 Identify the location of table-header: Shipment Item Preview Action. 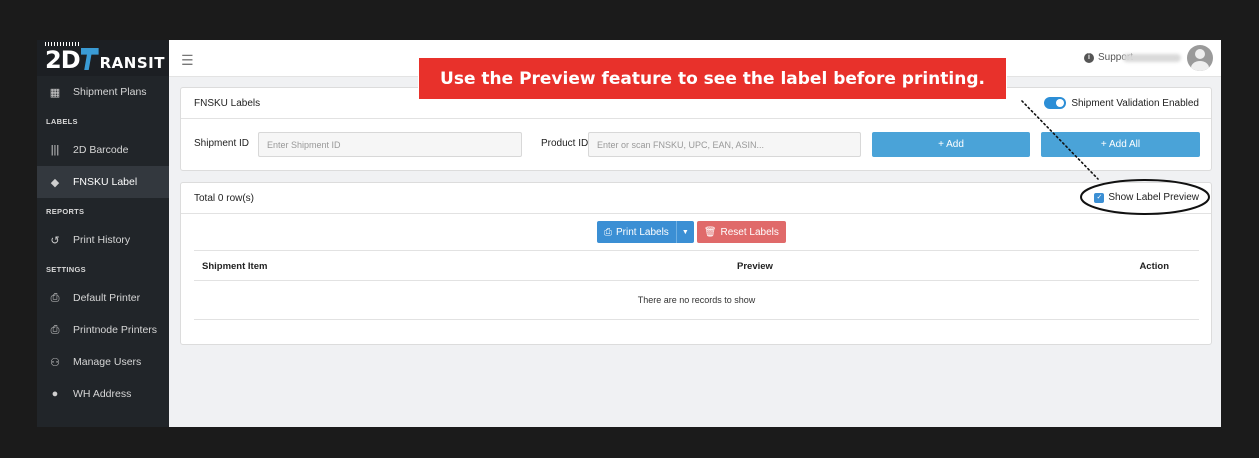
(696, 265).